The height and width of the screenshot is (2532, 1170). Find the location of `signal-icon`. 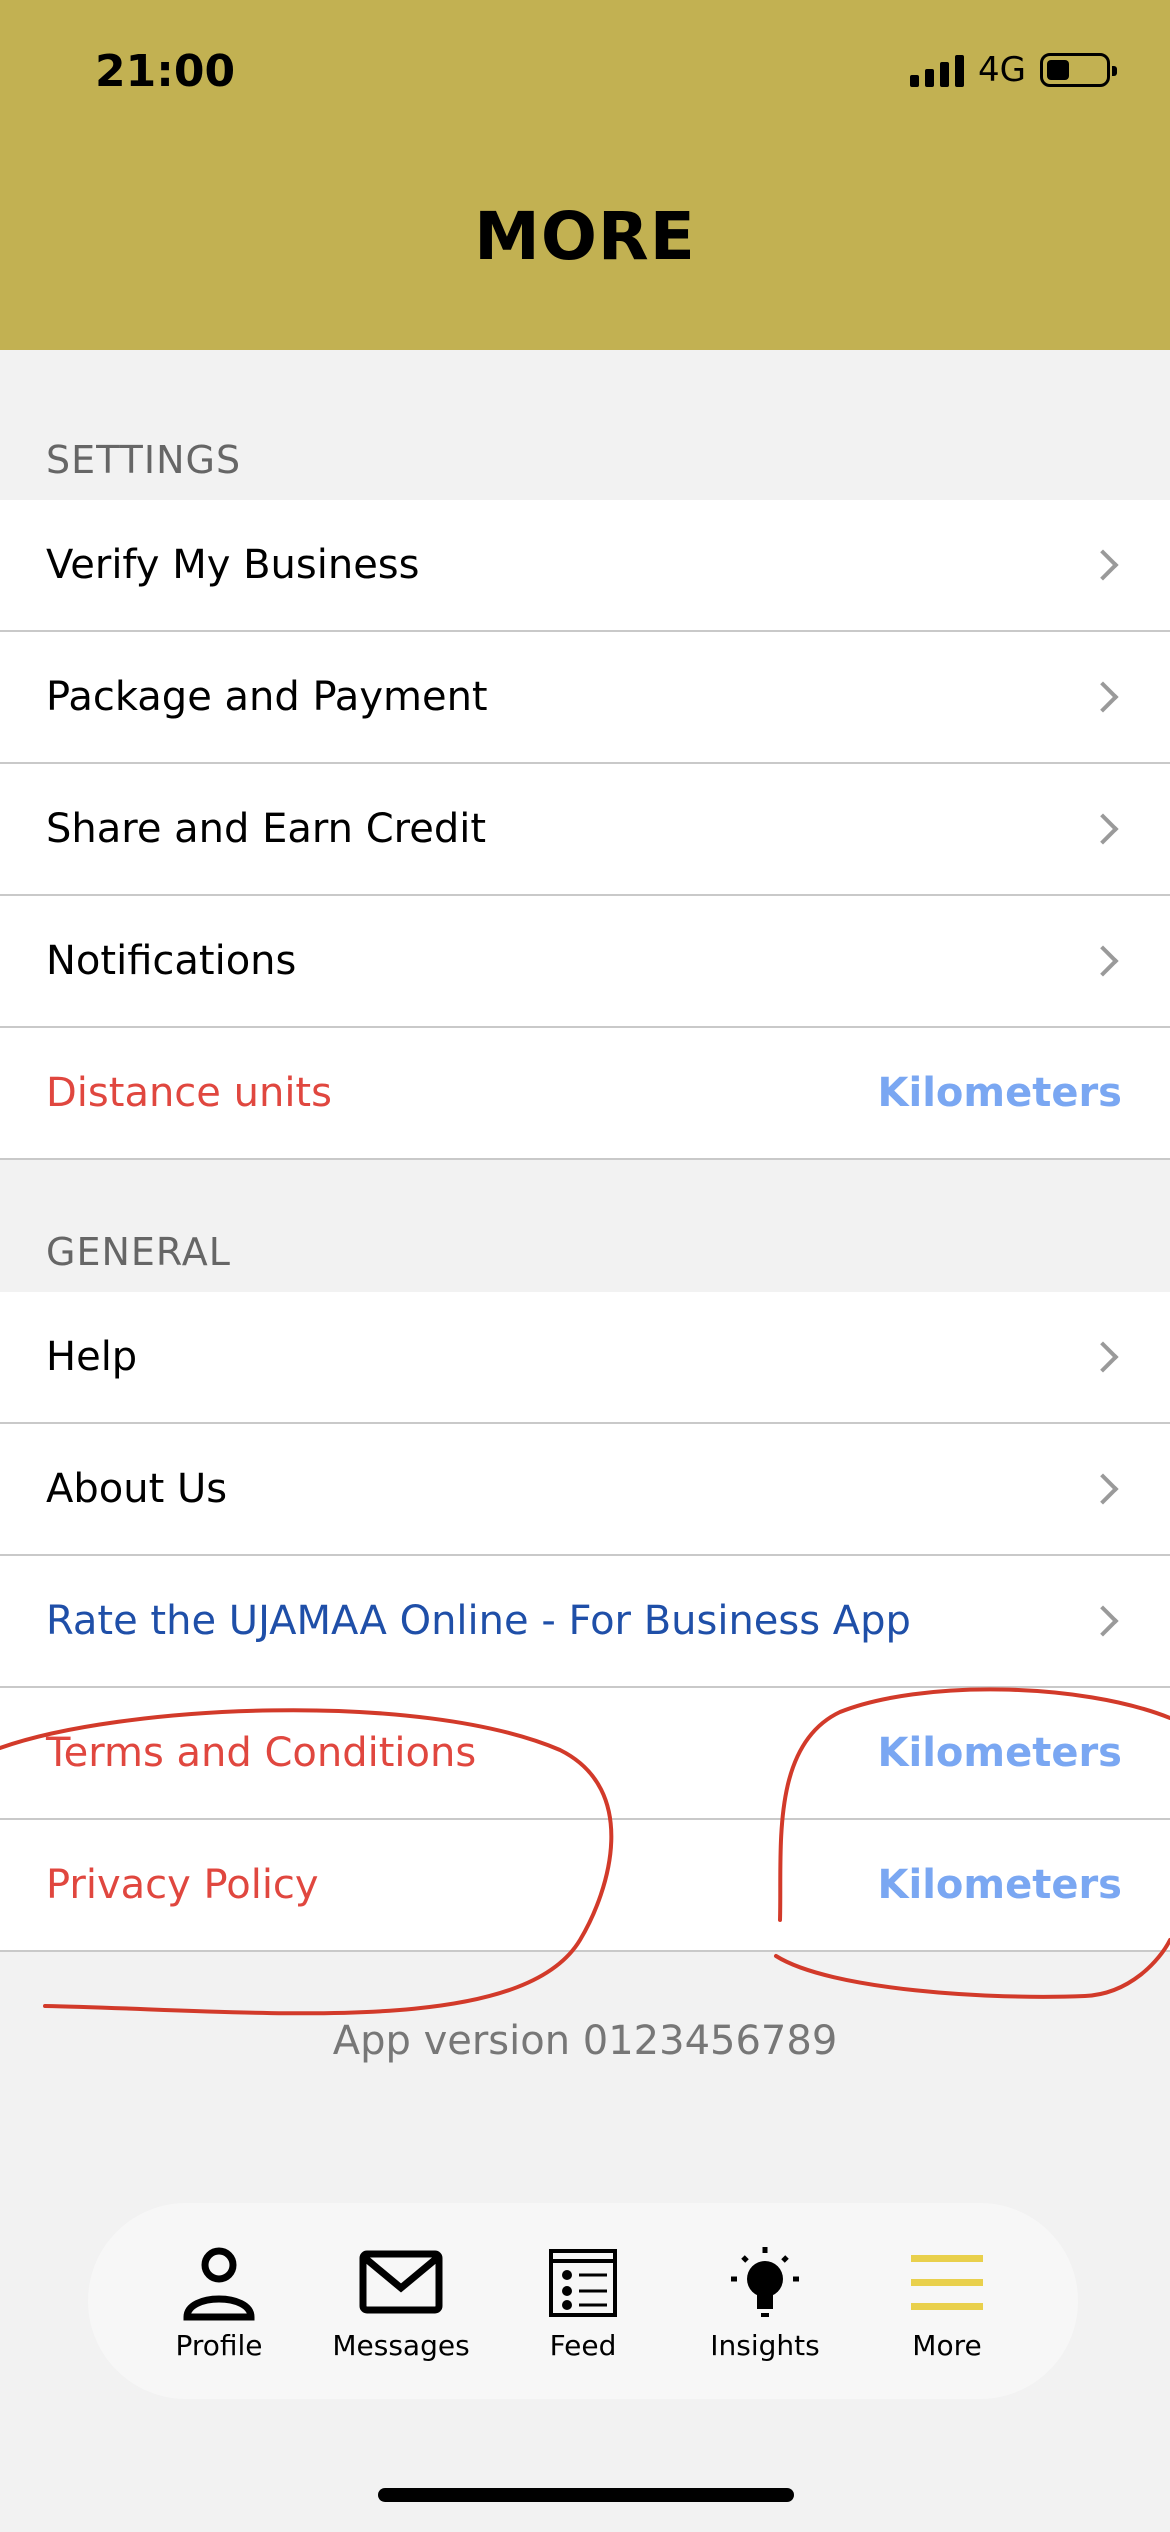

signal-icon is located at coordinates (937, 70).